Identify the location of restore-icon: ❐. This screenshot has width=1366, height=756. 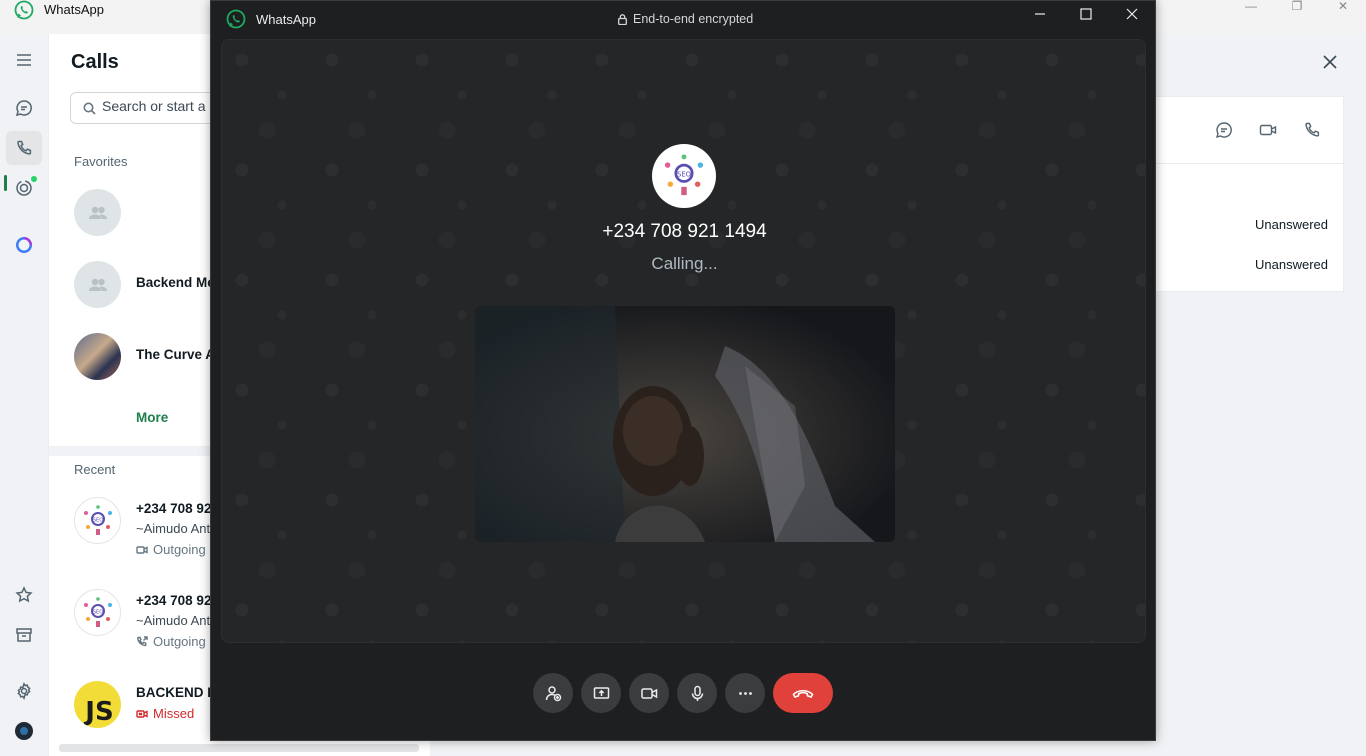
(1297, 6).